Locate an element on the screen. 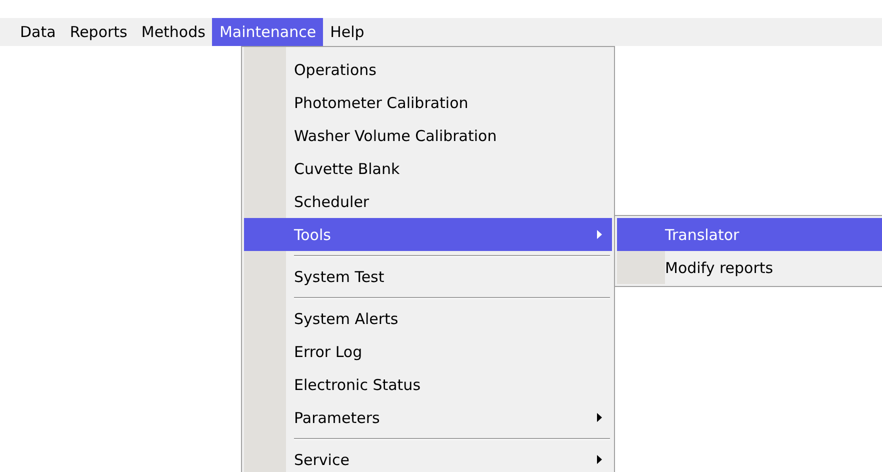  menu-item: System Test is located at coordinates (428, 276).